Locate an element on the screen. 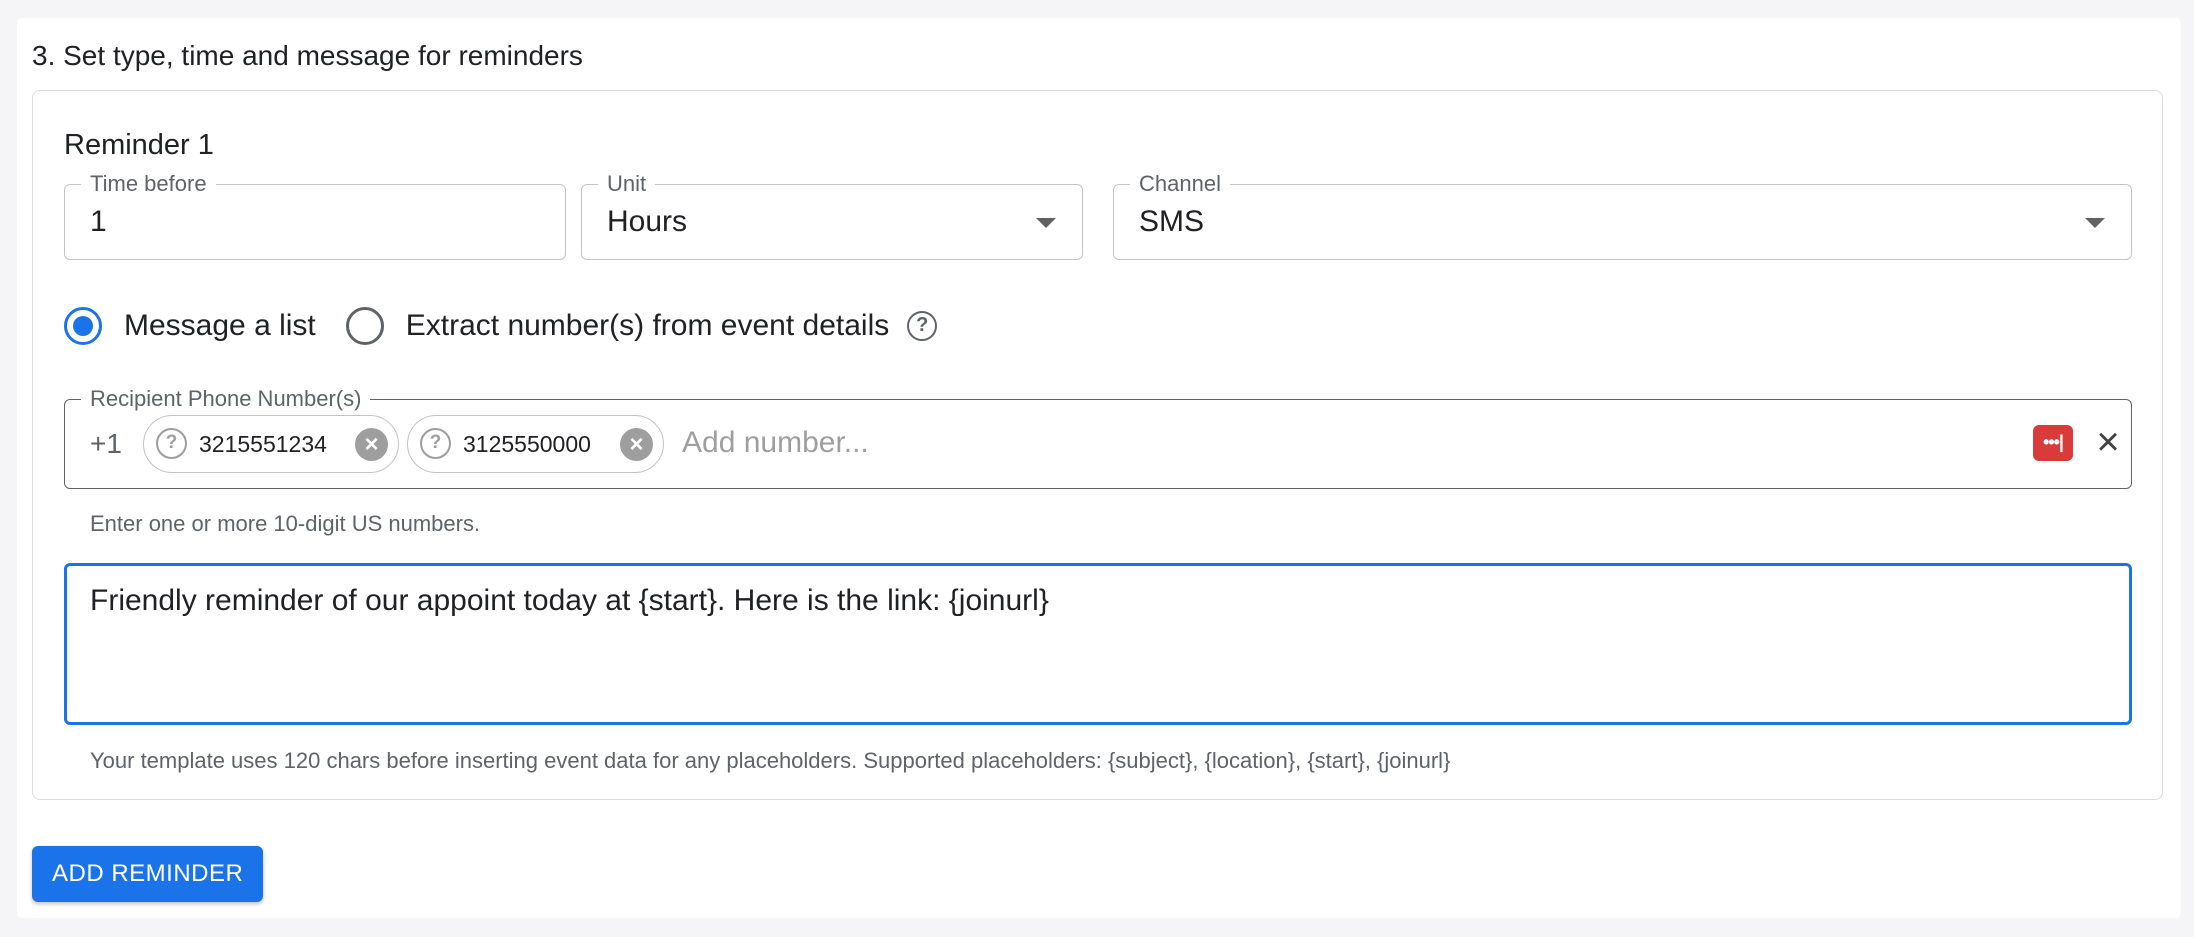  channel-select: Channel SMS is located at coordinates (1622, 215).